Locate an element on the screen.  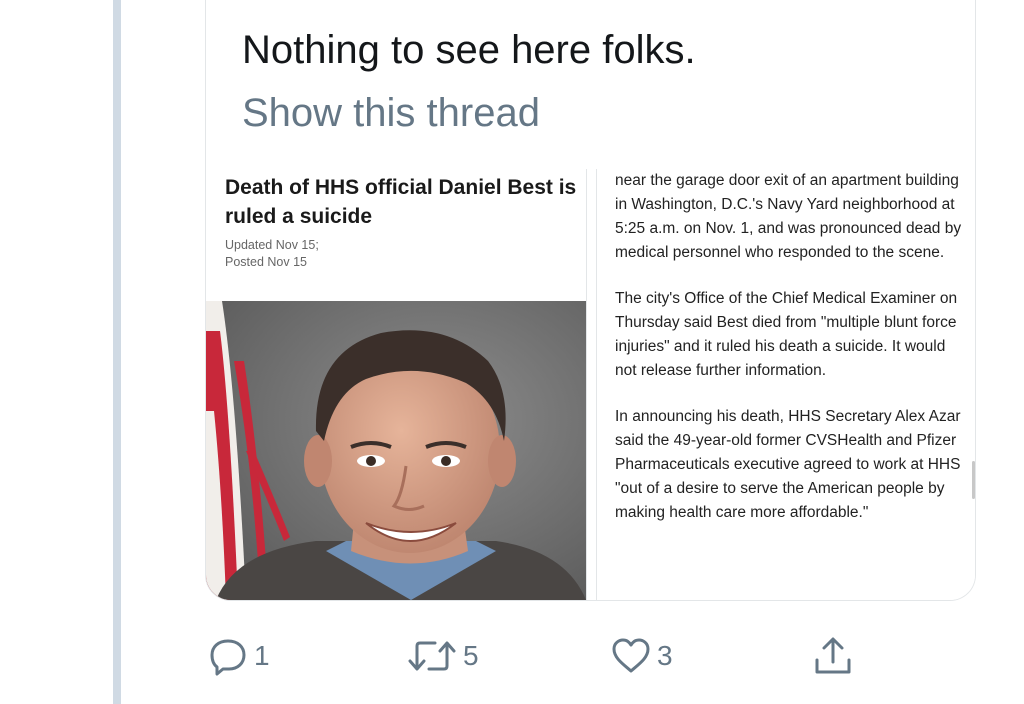
retweet-button: 5 is located at coordinates (443, 656).